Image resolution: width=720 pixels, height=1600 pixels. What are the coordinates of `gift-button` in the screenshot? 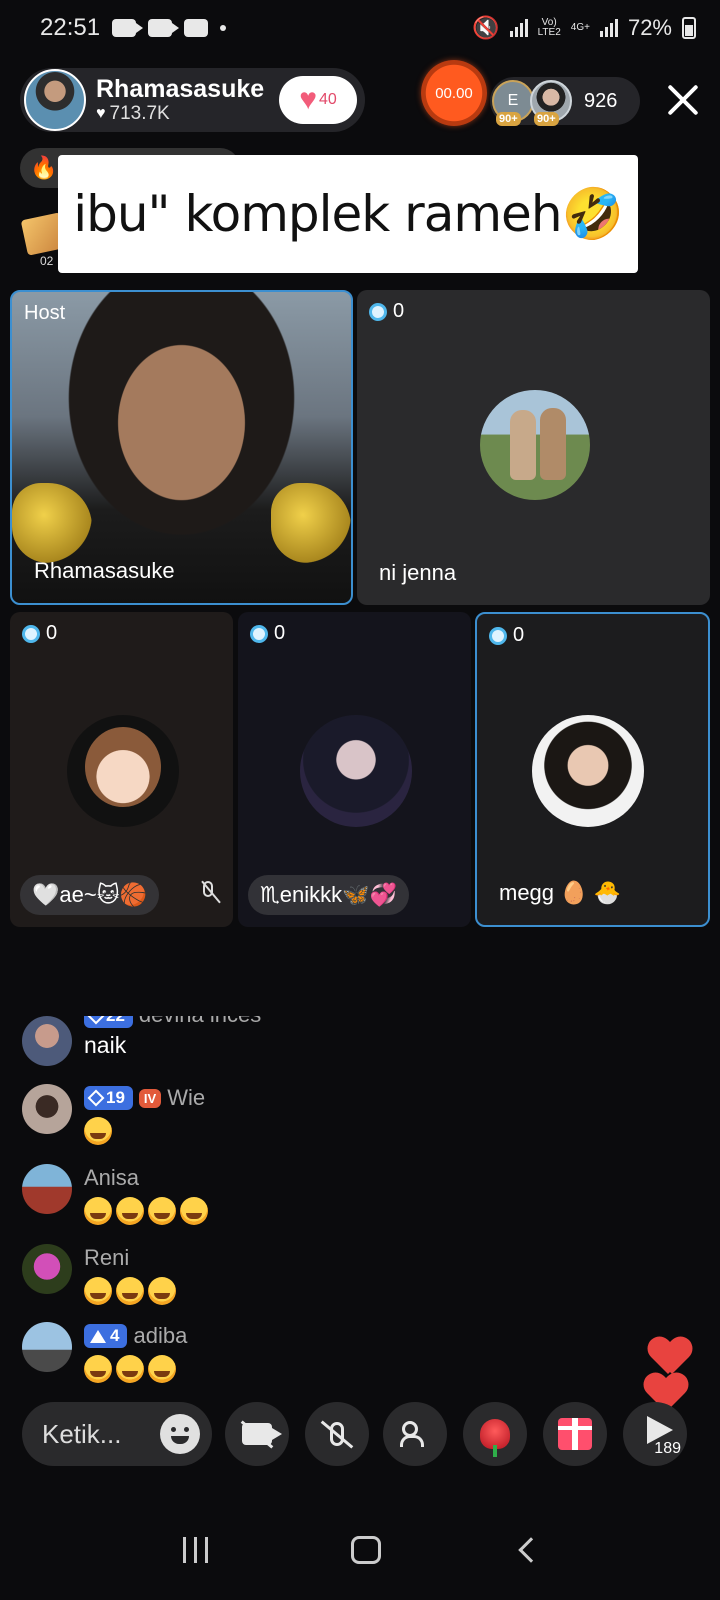 It's located at (575, 1434).